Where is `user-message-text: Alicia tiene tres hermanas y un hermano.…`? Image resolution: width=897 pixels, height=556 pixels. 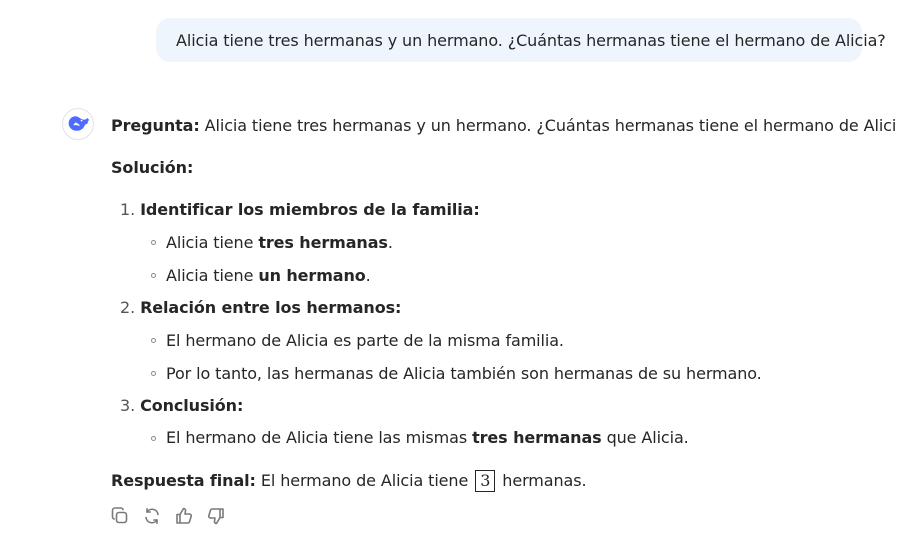
user-message-text: Alicia tiene tres hermanas y un hermano.… is located at coordinates (531, 40).